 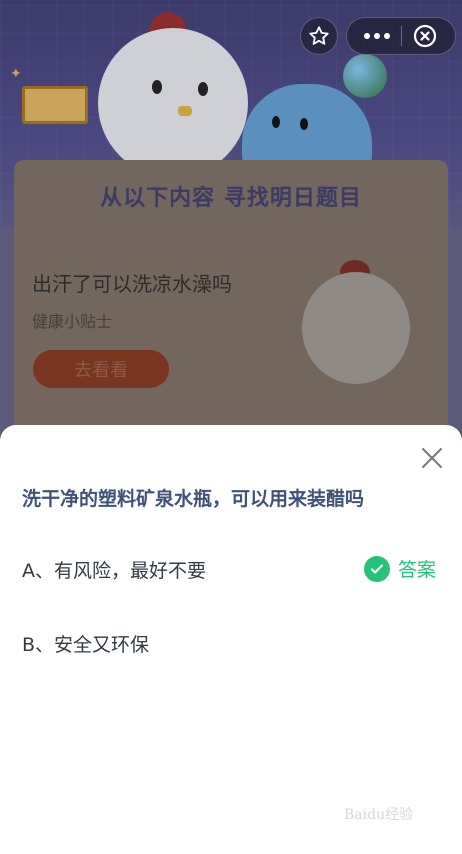 What do you see at coordinates (417, 570) in the screenshot?
I see `answer-label: 答案` at bounding box center [417, 570].